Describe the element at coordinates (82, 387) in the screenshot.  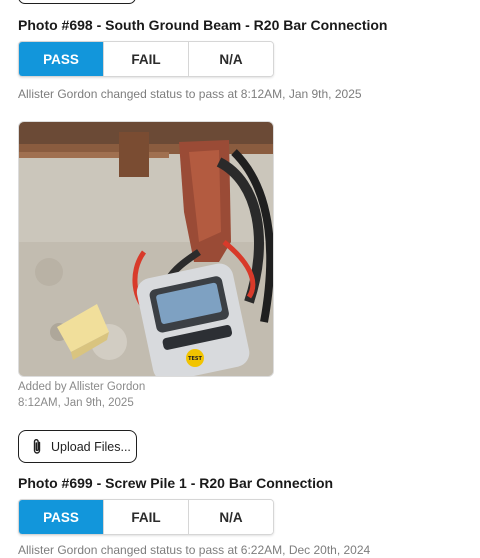
I see `added-by-text: Added by Allister Gordon` at that location.